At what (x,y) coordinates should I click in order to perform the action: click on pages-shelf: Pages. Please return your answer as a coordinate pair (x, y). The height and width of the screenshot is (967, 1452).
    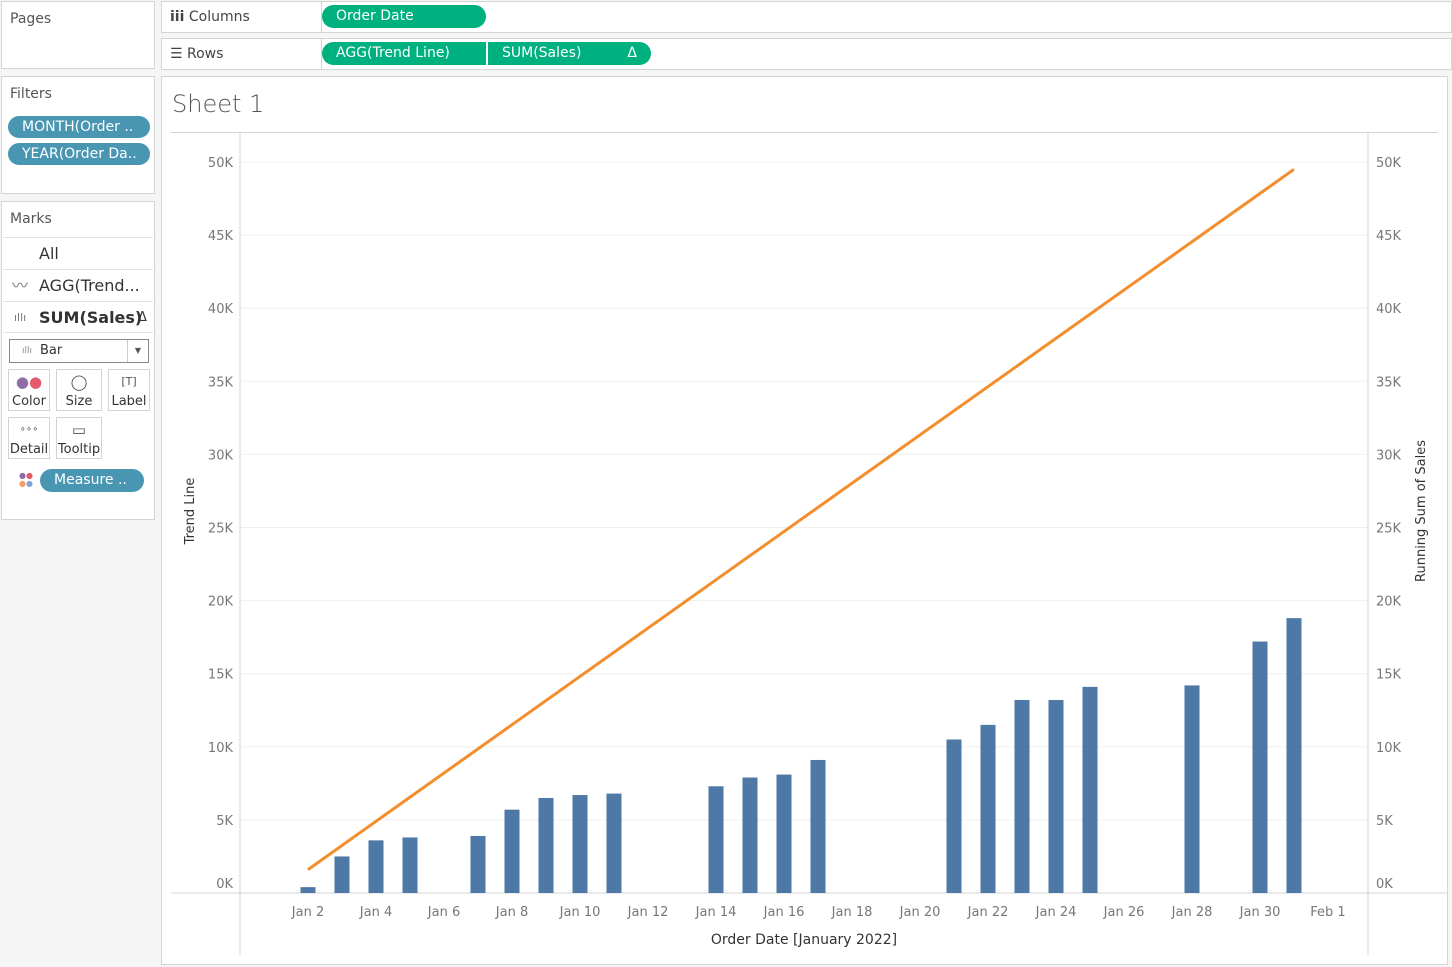
    Looking at the image, I should click on (78, 35).